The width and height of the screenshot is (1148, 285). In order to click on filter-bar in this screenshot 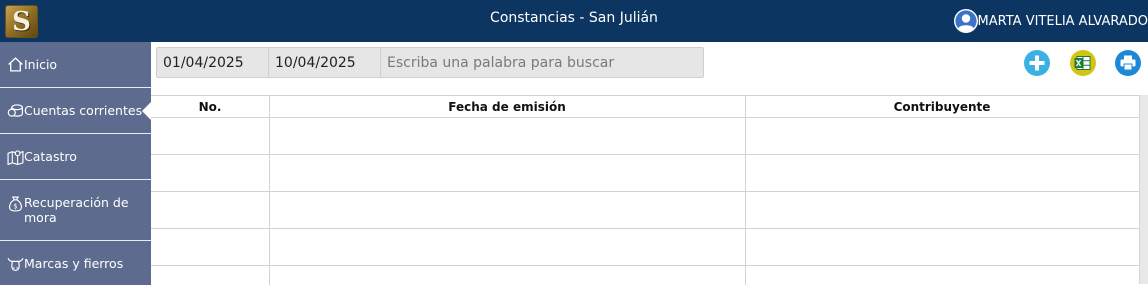, I will do `click(430, 62)`.